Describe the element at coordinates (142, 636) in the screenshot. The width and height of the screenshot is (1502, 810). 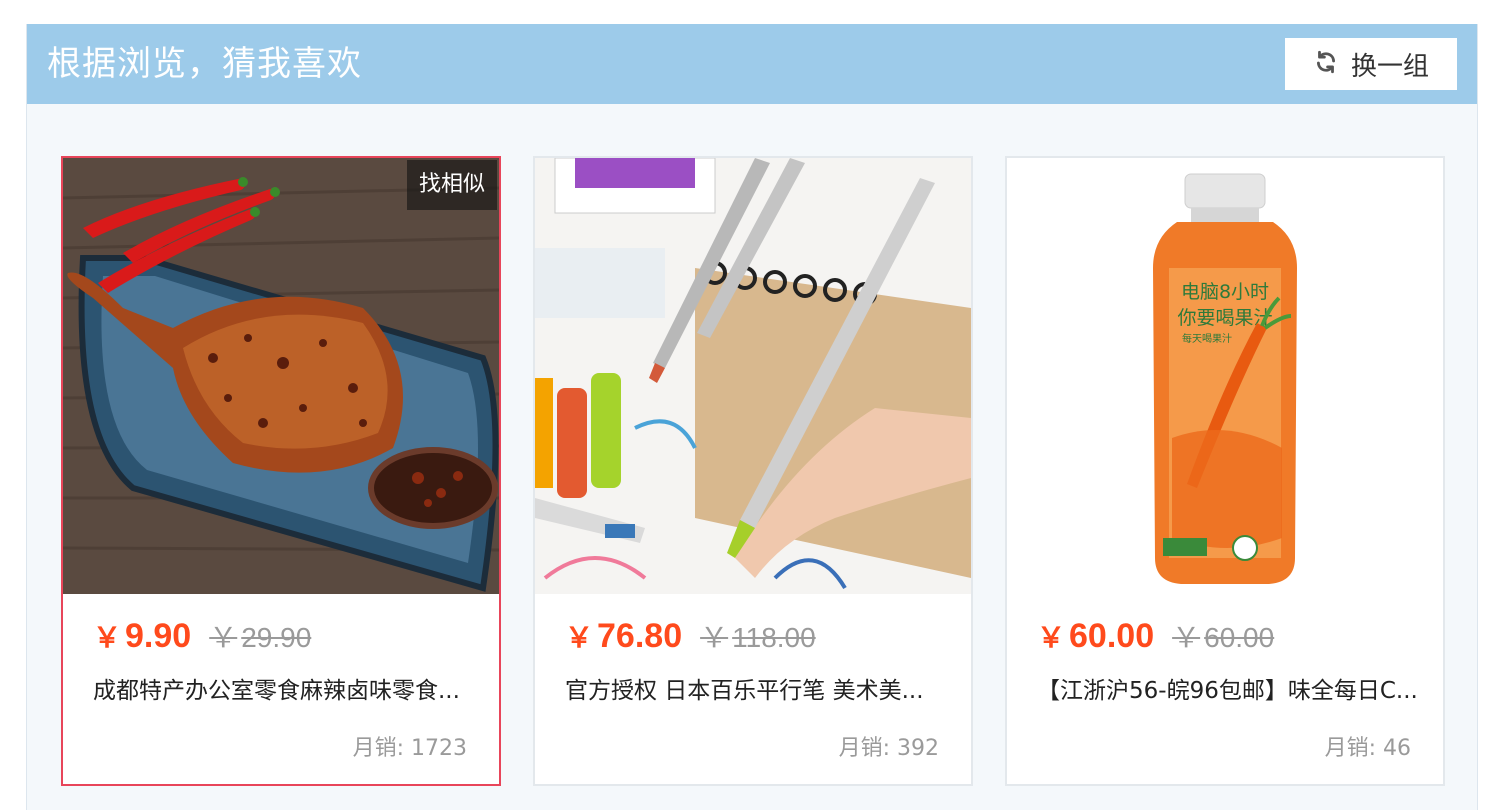
I see `current-price: ￥ 9.90` at that location.